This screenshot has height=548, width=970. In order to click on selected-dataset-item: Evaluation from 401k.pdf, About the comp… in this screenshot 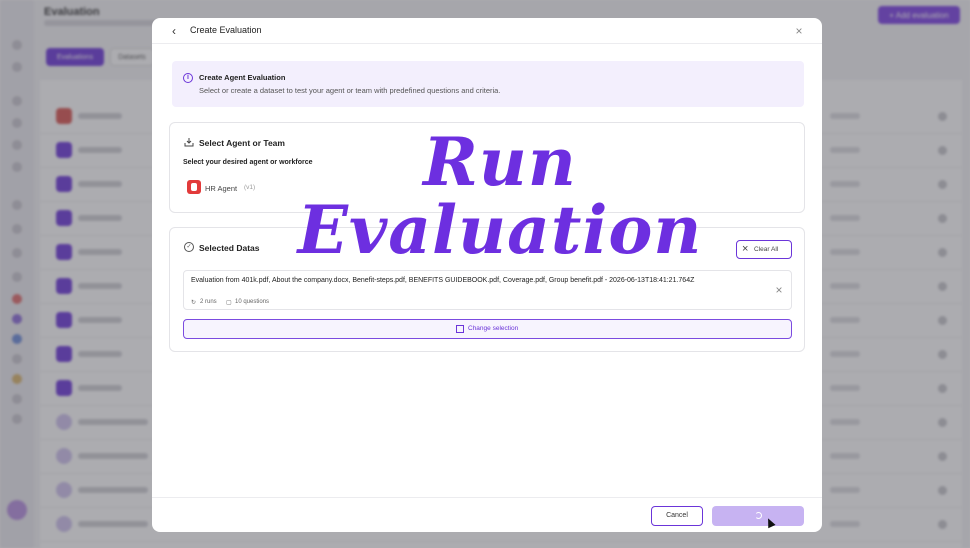, I will do `click(487, 290)`.